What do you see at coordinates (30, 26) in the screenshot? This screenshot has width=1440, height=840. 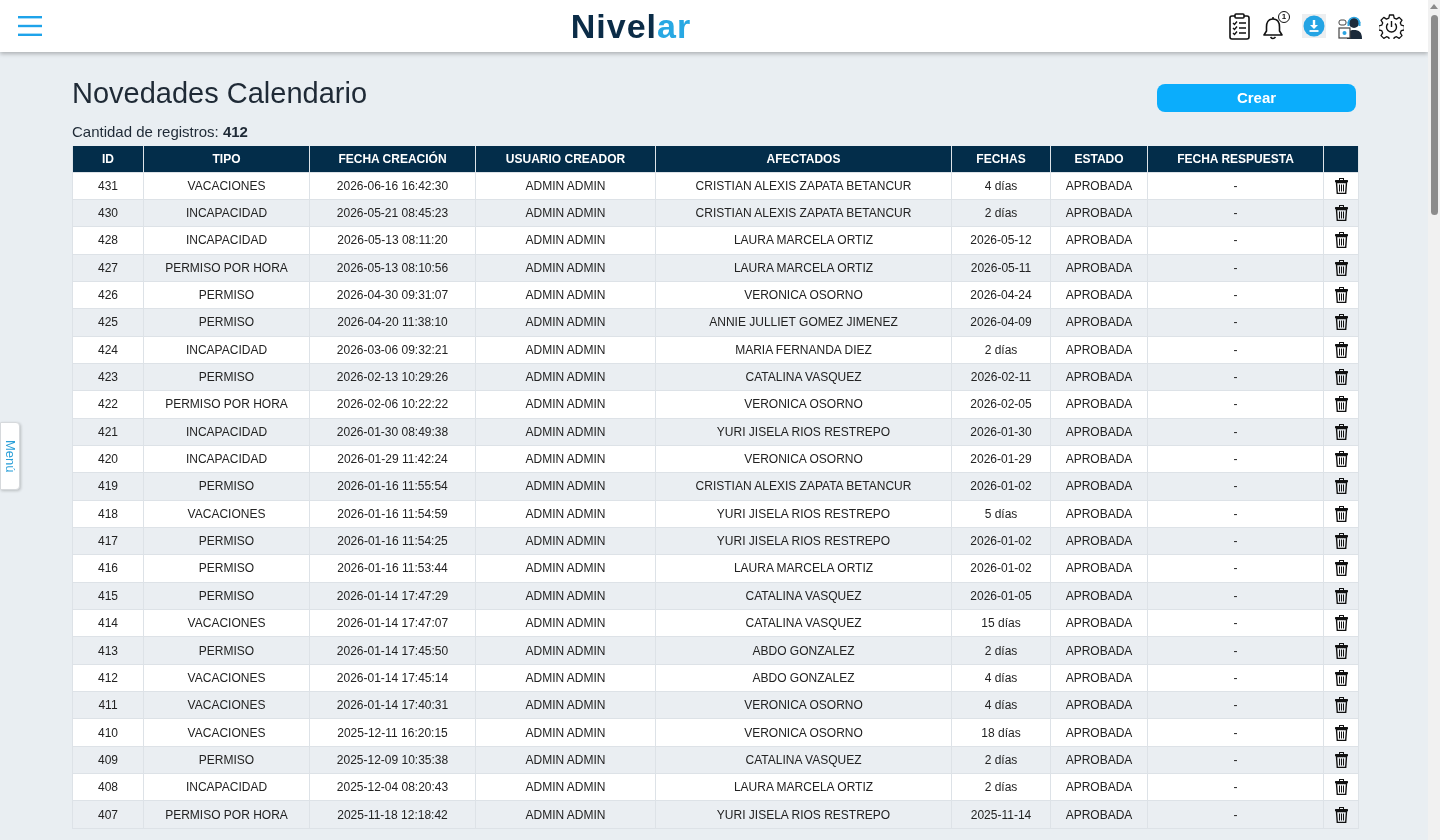 I see `menu-icon` at bounding box center [30, 26].